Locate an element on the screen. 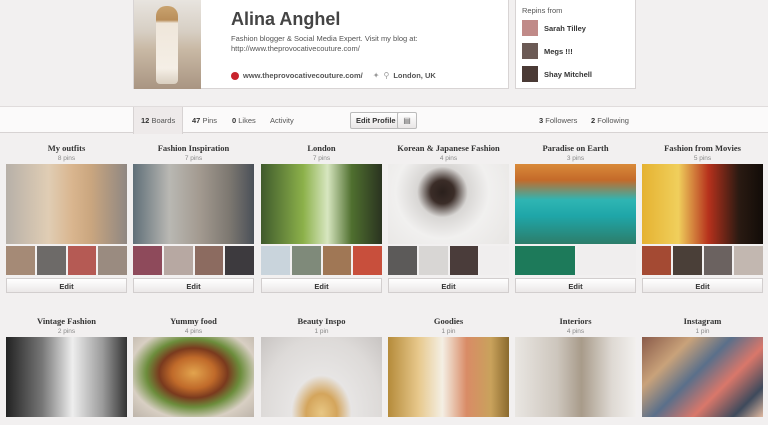  board-card: Goodies 1 pin is located at coordinates (448, 366).